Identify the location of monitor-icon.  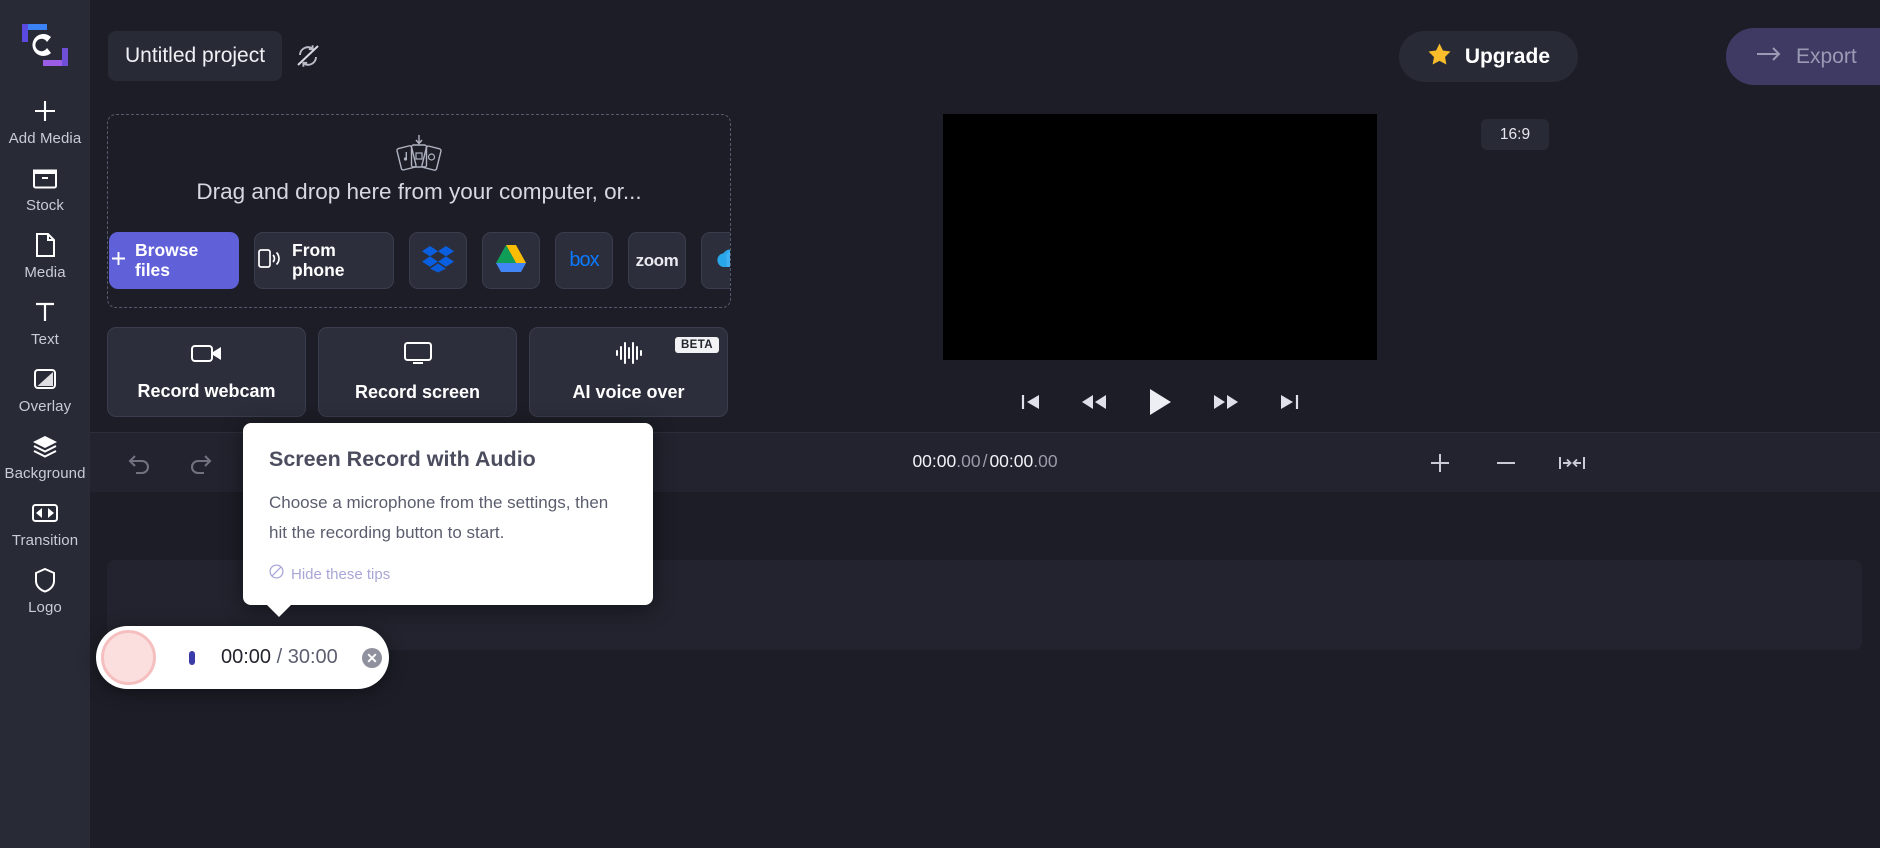
(418, 355).